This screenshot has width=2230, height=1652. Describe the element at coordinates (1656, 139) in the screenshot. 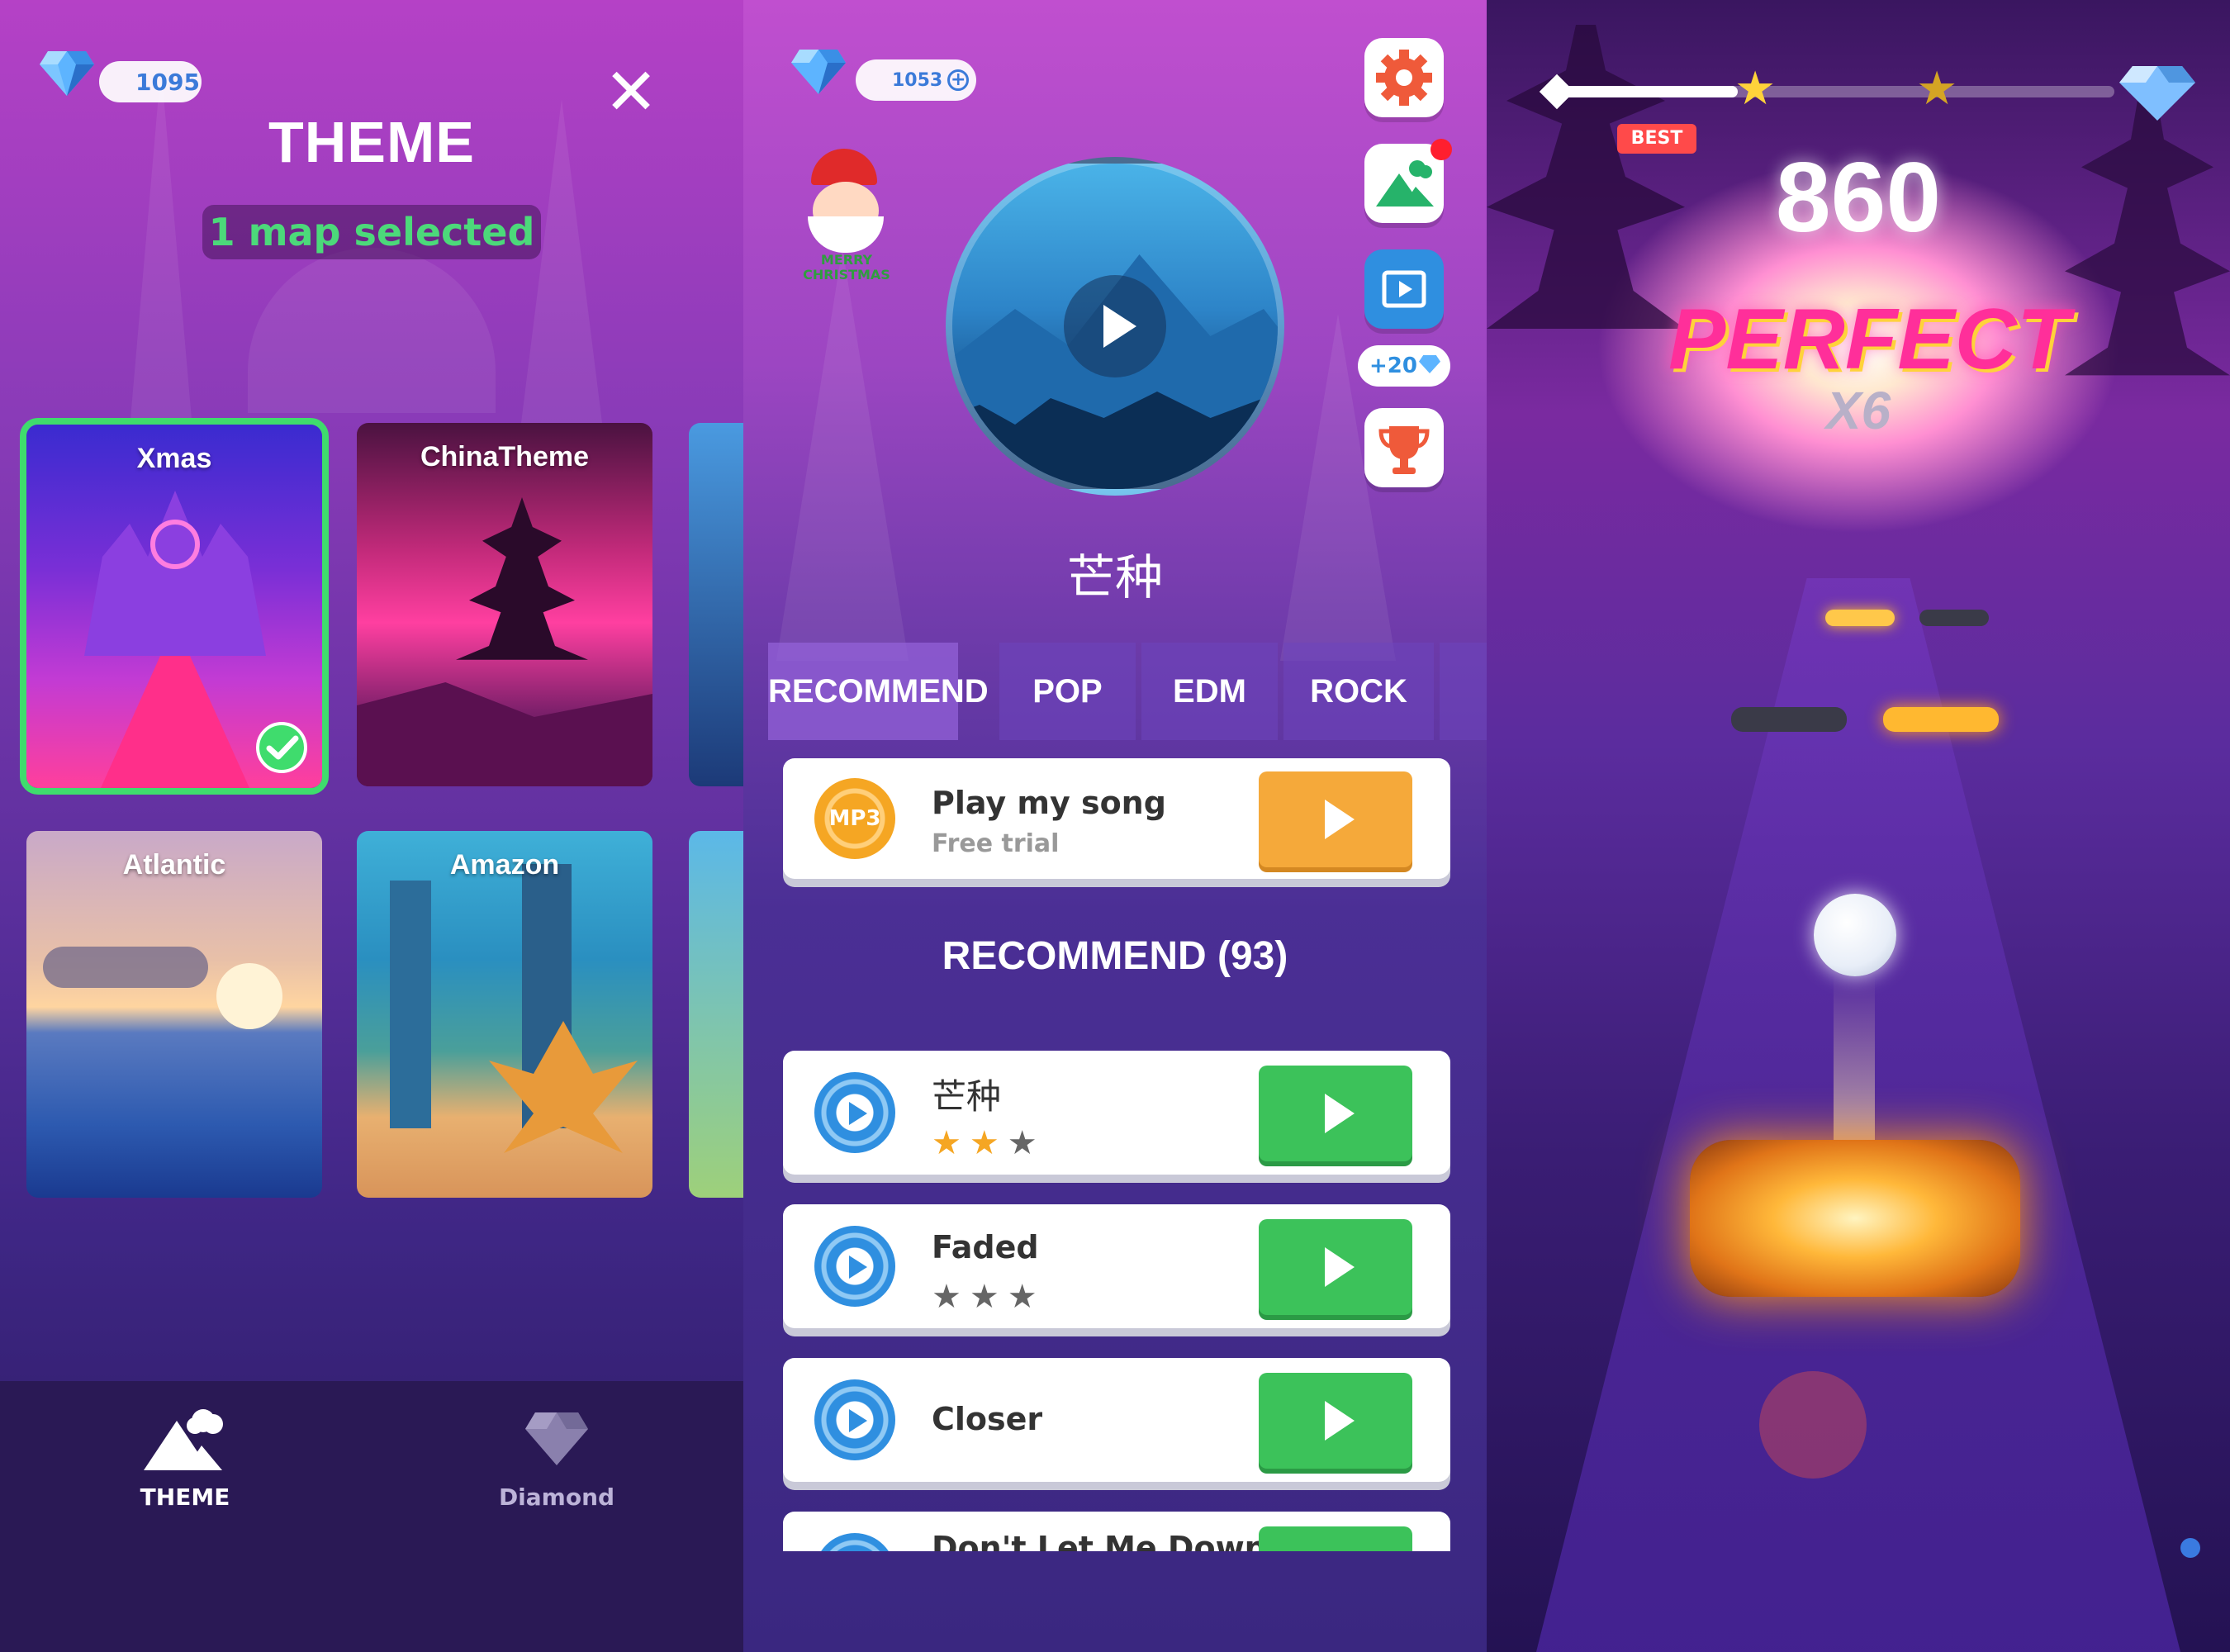

I see `best-badge: BEST` at that location.